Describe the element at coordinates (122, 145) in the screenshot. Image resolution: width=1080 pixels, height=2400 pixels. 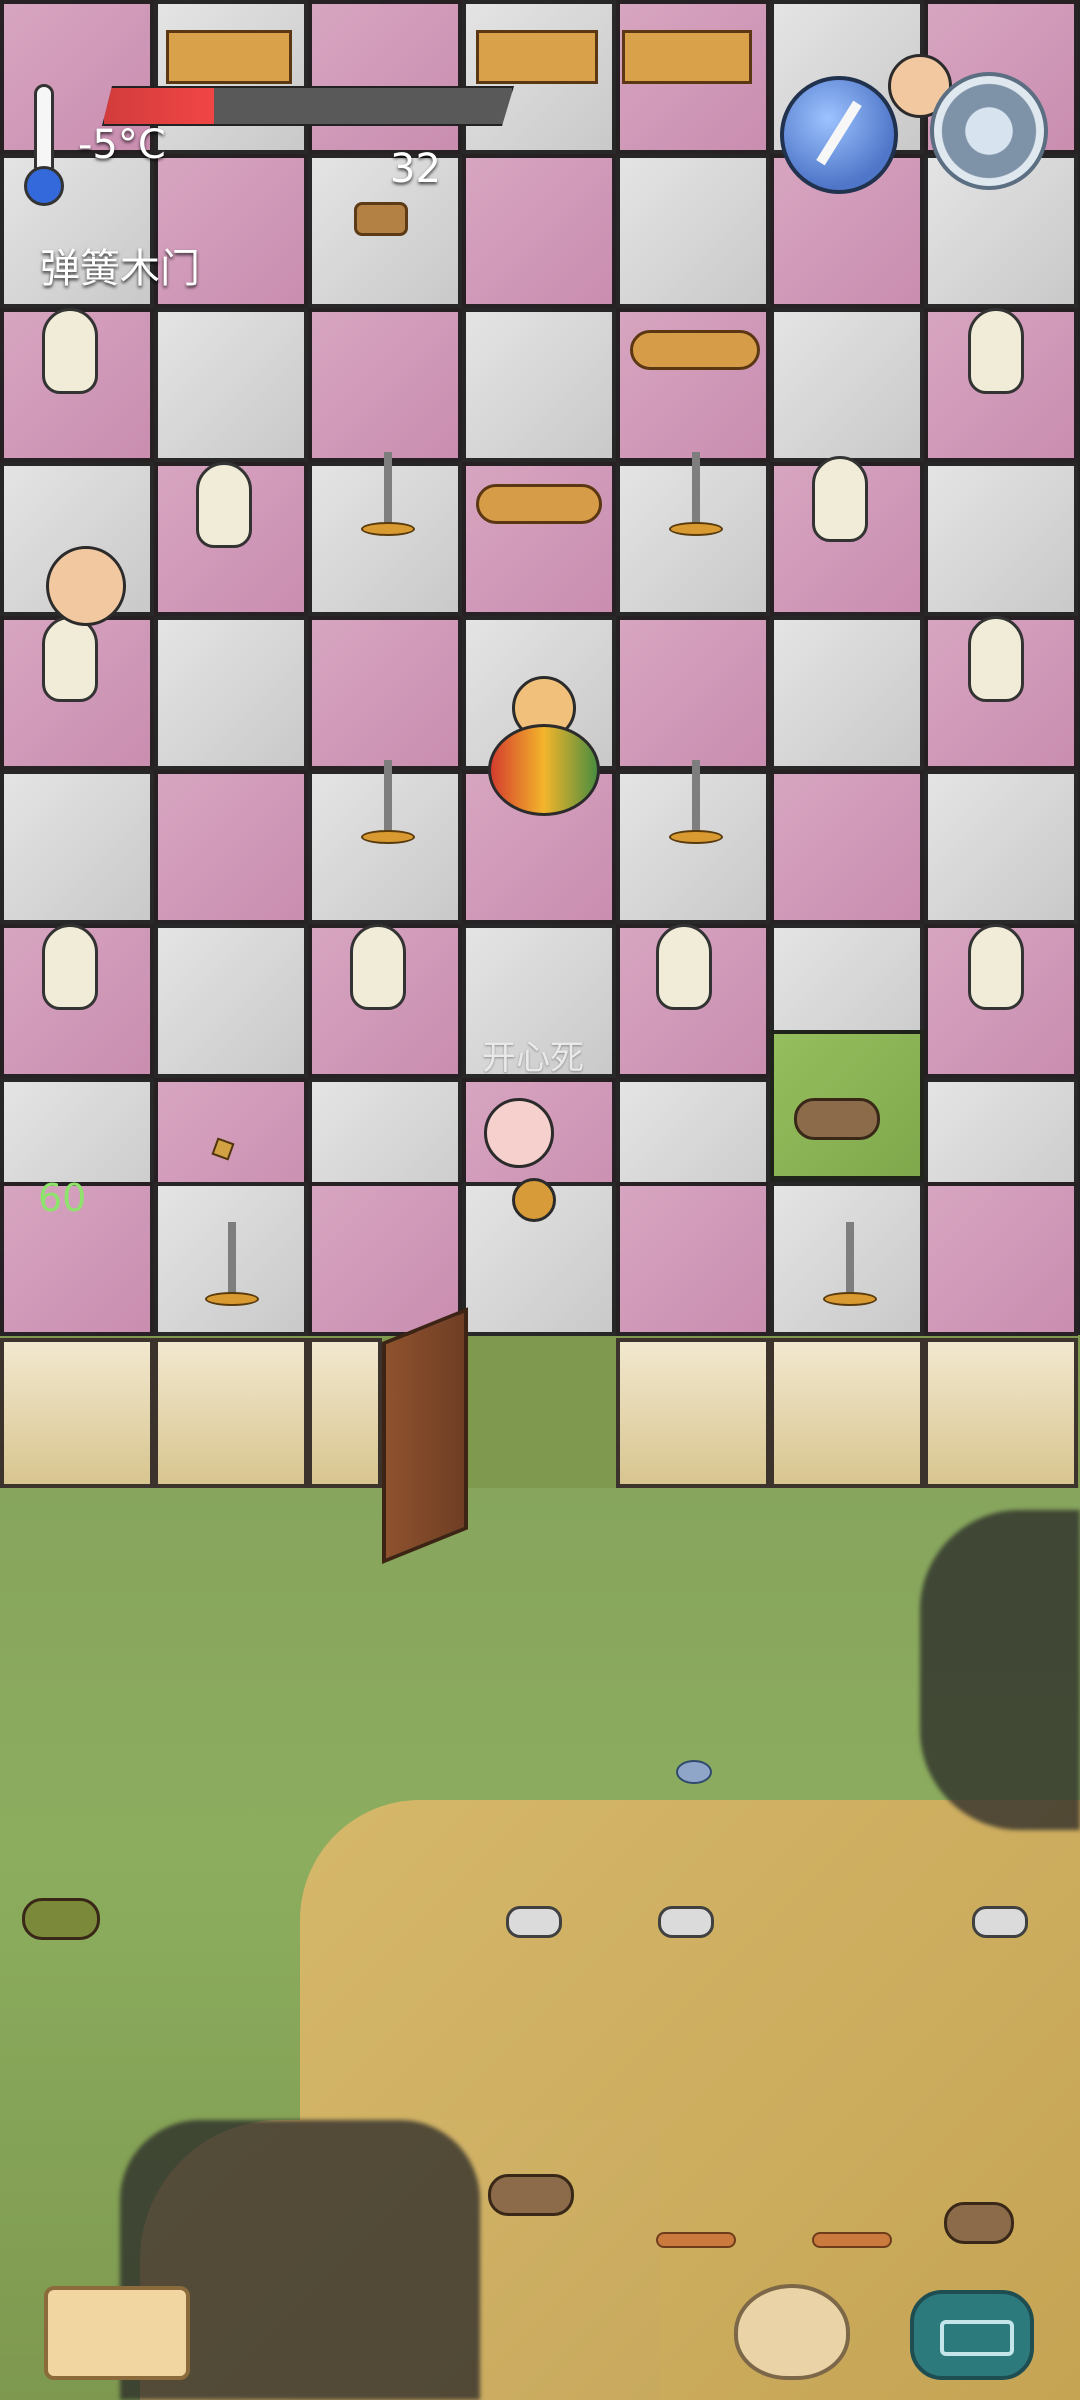
I see `temperature-value: -5°C` at that location.